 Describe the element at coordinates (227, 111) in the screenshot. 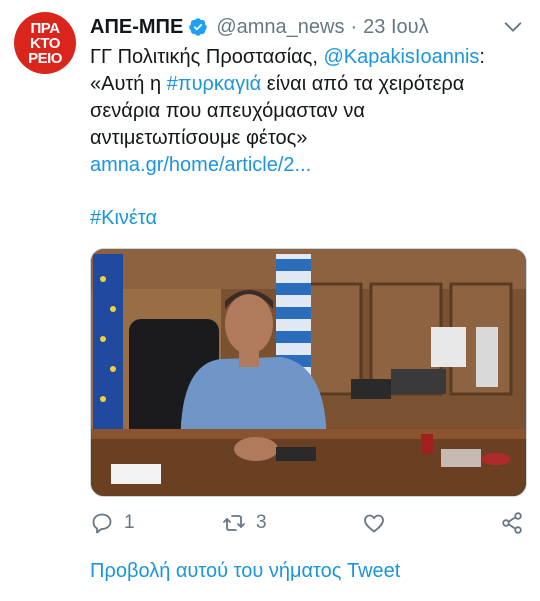

I see `tweet-line-3: σενάρια που απευχόμασταν να` at that location.